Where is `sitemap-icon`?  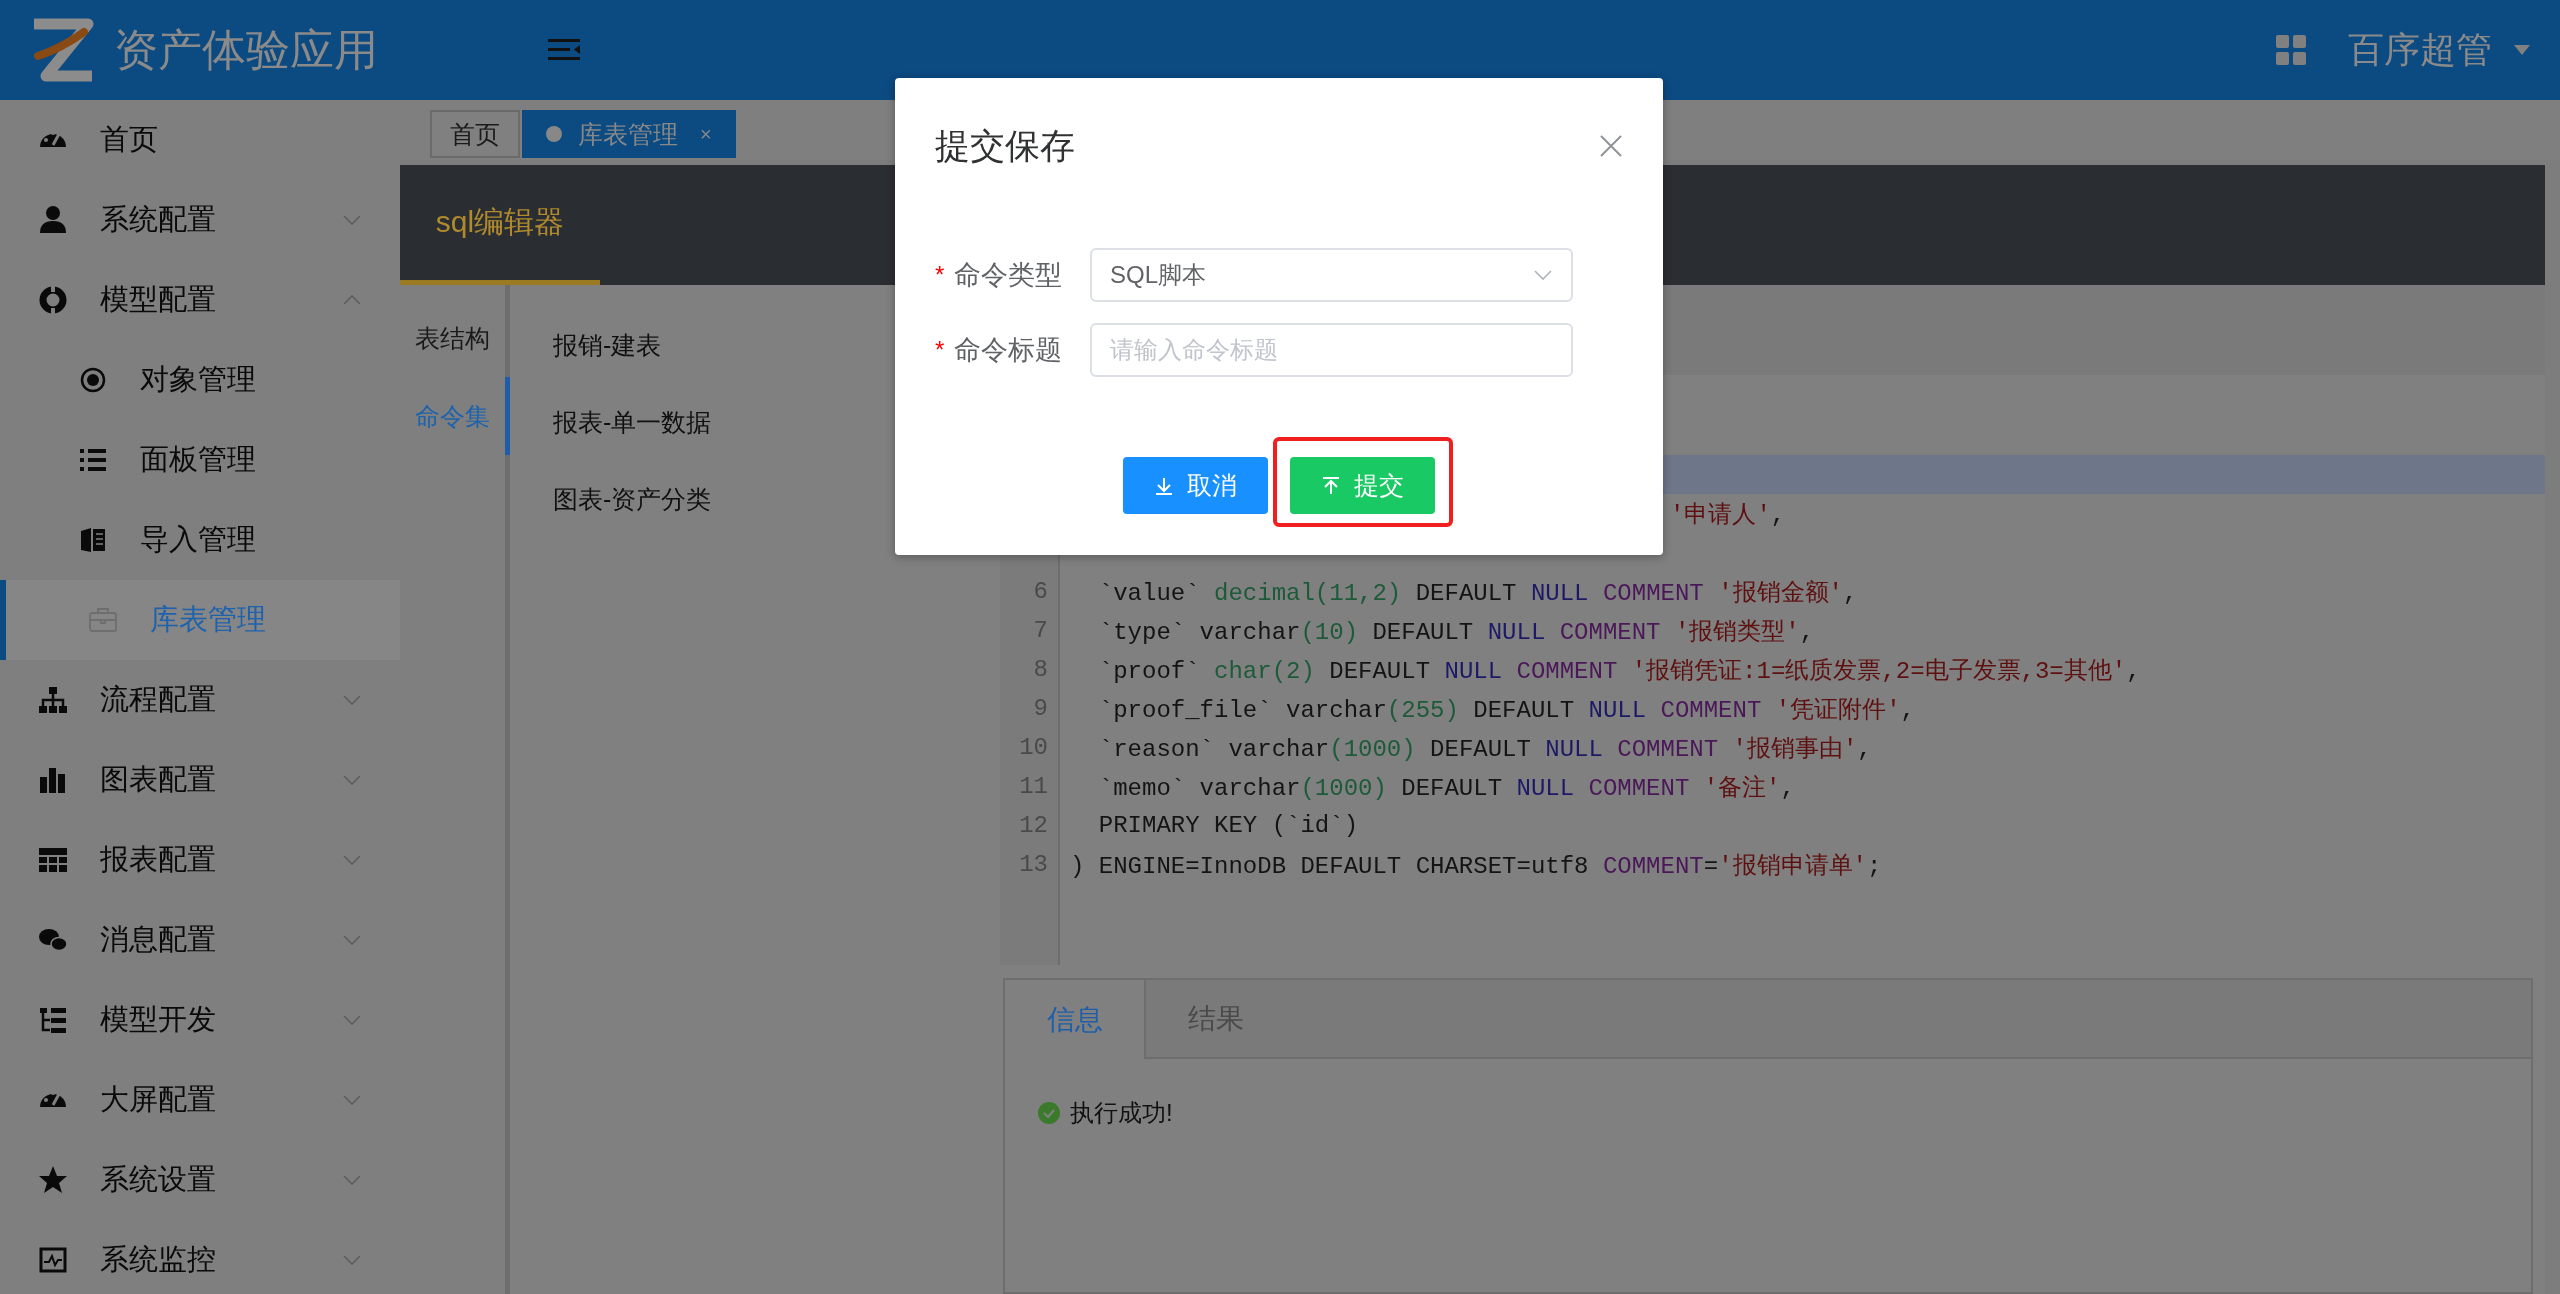 sitemap-icon is located at coordinates (53, 700).